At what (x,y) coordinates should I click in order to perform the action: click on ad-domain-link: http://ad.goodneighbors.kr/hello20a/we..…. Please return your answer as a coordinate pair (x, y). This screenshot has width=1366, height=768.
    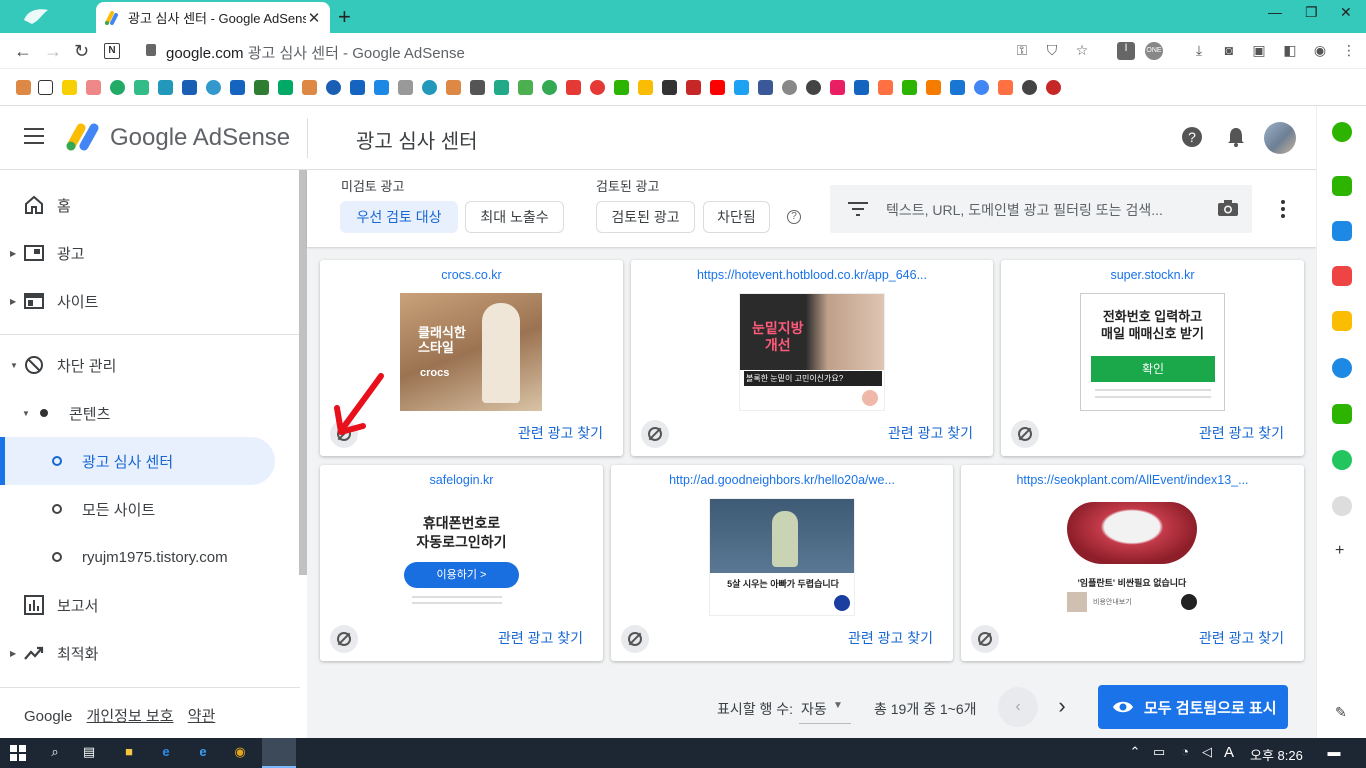
    Looking at the image, I should click on (782, 480).